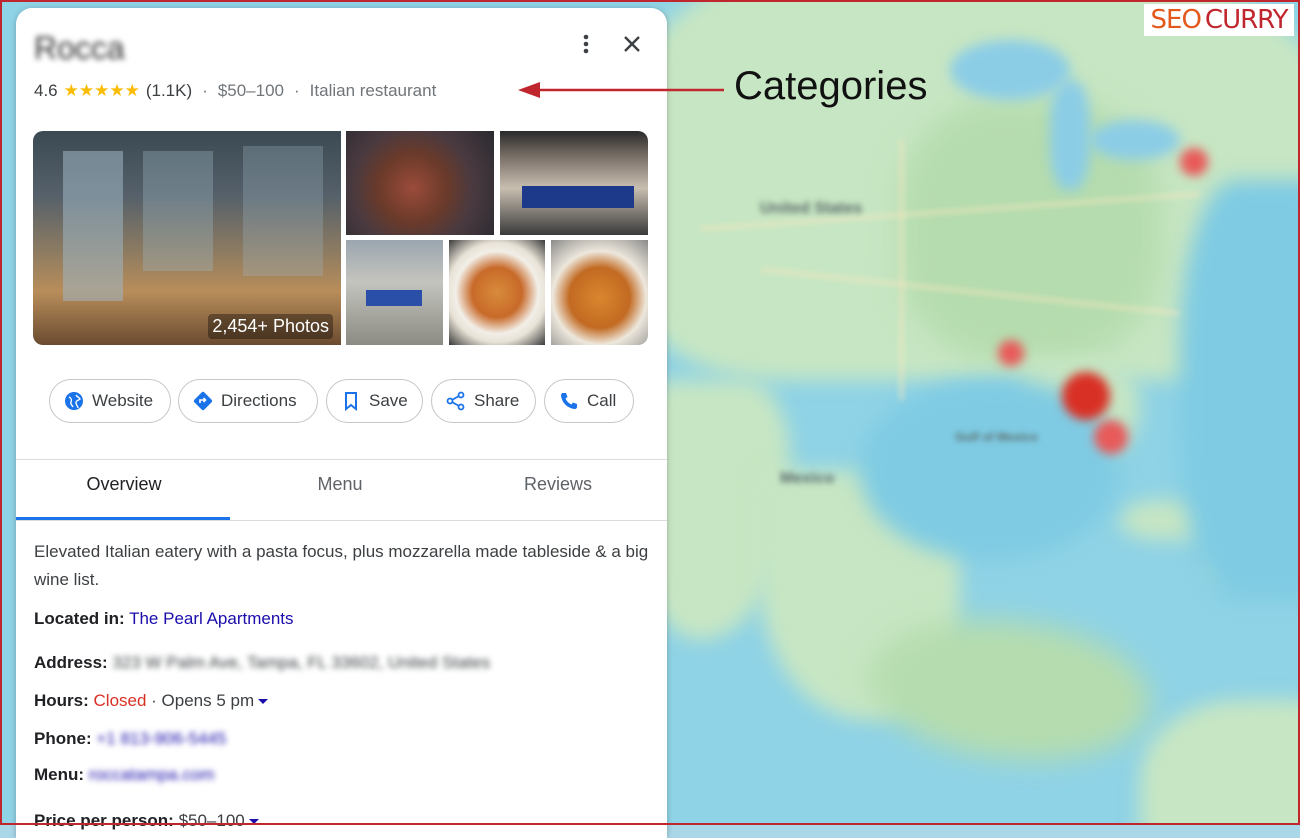  I want to click on category-label: Italian restaurant, so click(373, 91).